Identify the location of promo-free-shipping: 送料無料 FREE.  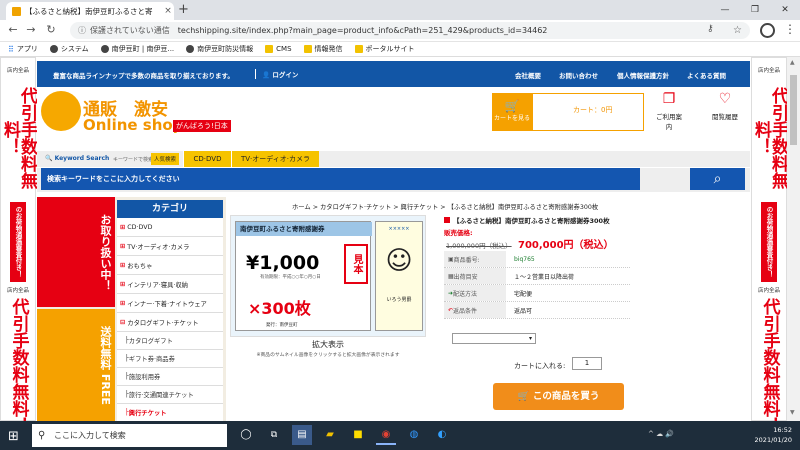
(76, 365).